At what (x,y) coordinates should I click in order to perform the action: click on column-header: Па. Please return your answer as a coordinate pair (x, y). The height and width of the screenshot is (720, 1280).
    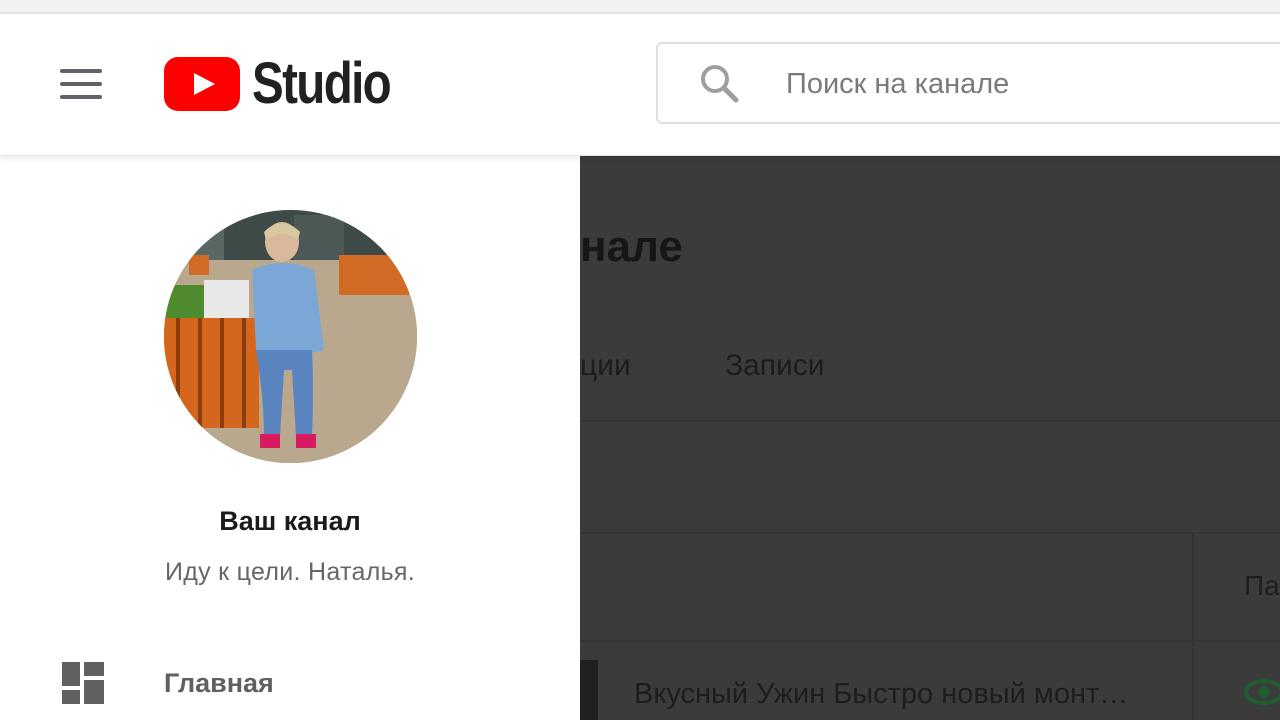
    Looking at the image, I should click on (1262, 585).